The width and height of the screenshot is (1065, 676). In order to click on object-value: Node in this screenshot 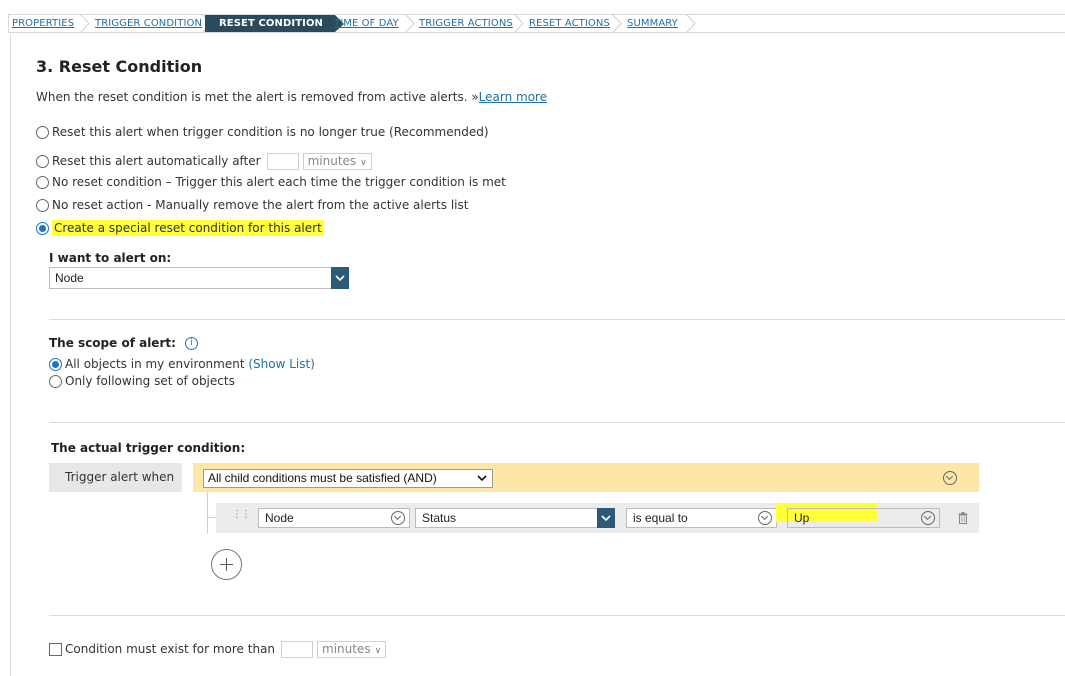, I will do `click(279, 518)`.